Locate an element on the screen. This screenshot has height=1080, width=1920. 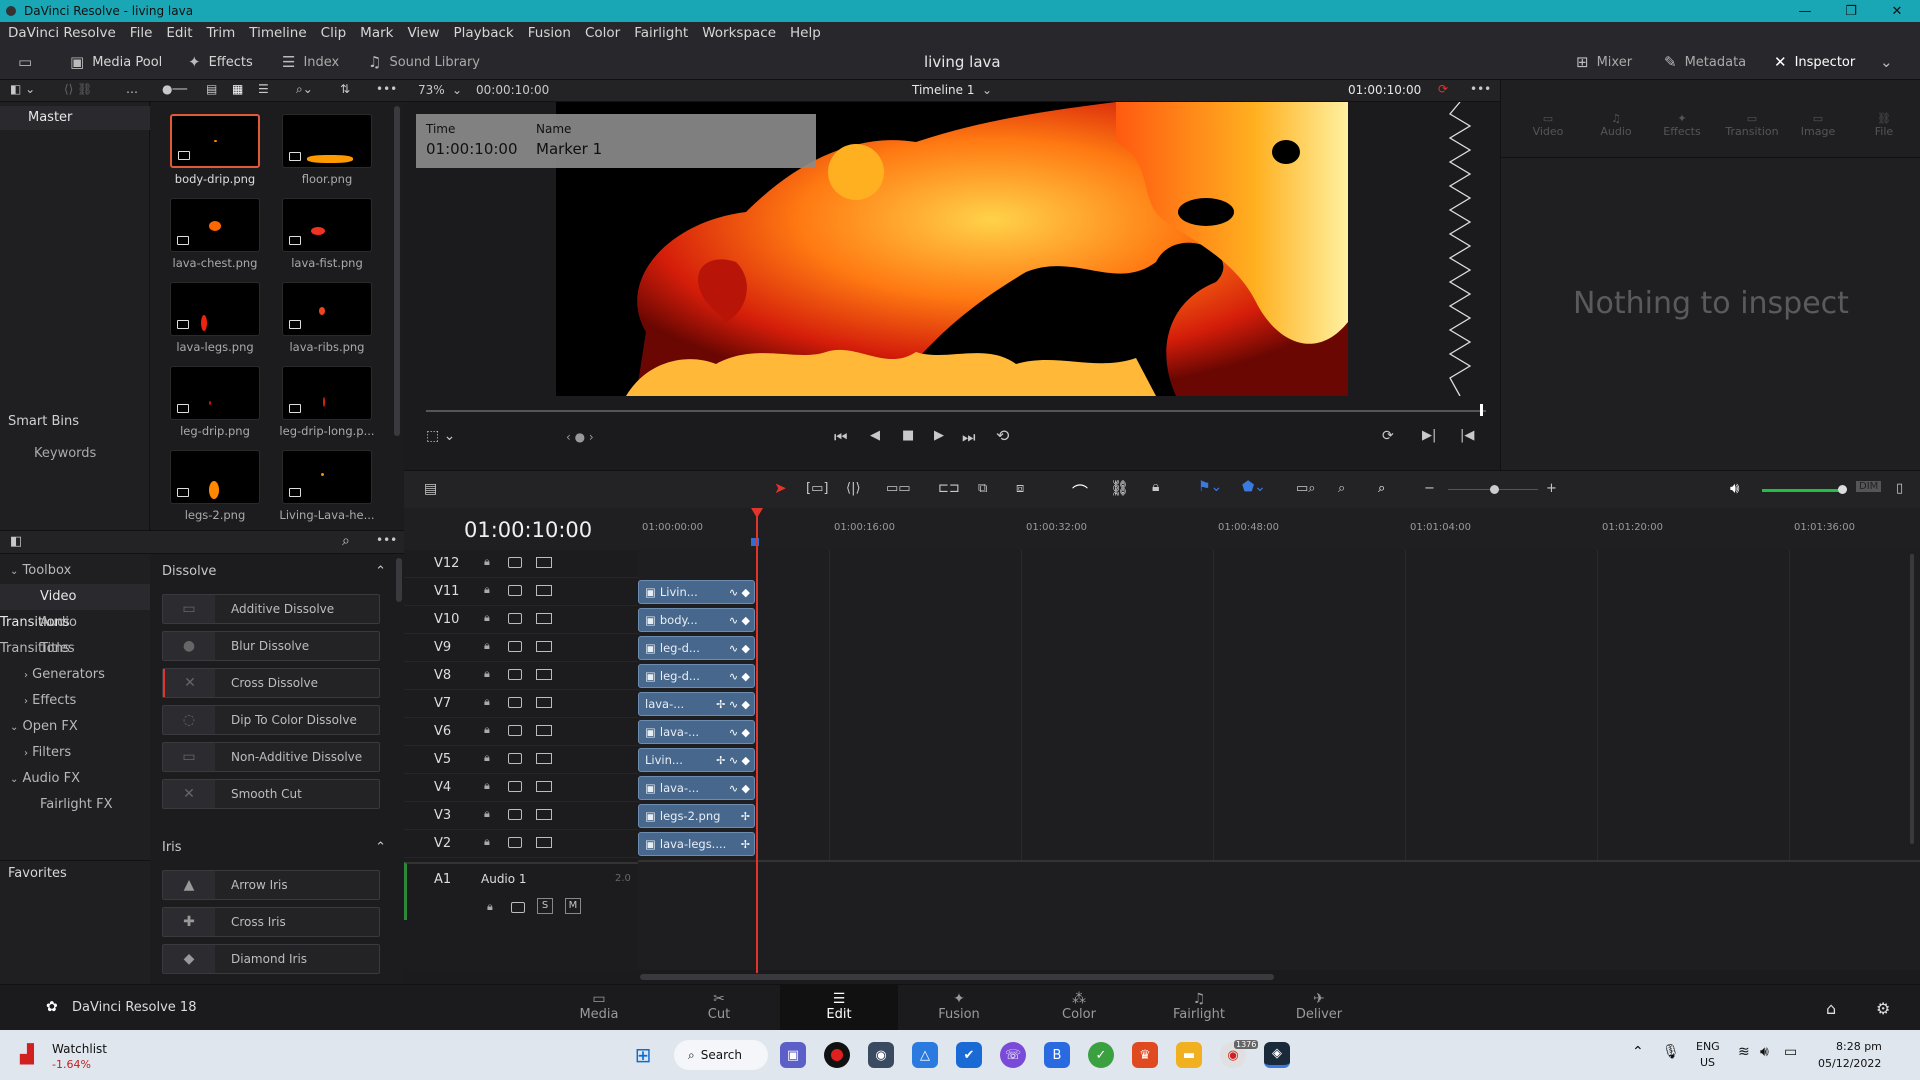
fx-item: ✚ Cross Iris is located at coordinates (271, 922).